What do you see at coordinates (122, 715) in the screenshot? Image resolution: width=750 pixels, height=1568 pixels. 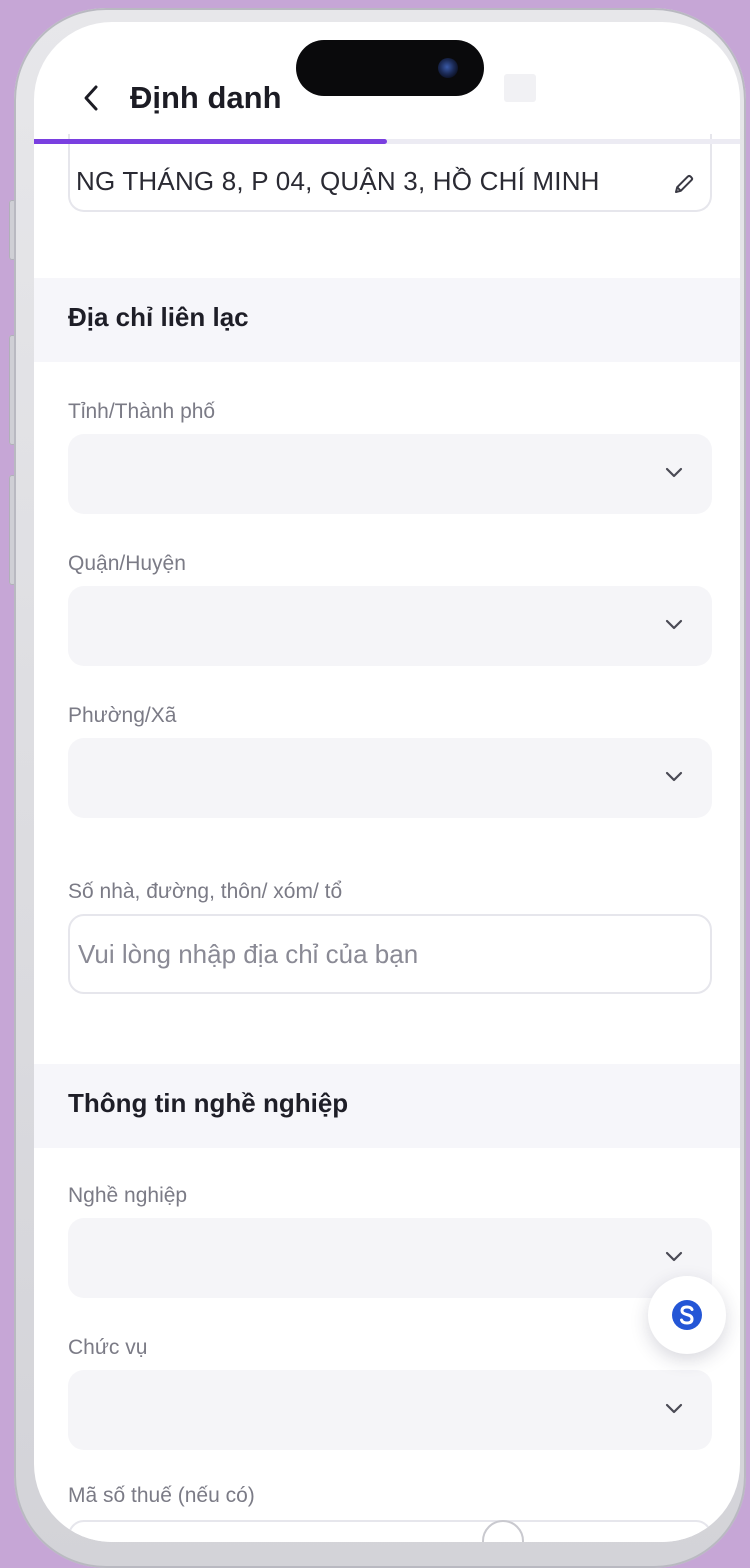 I see `ward-label: Phường/Xã` at bounding box center [122, 715].